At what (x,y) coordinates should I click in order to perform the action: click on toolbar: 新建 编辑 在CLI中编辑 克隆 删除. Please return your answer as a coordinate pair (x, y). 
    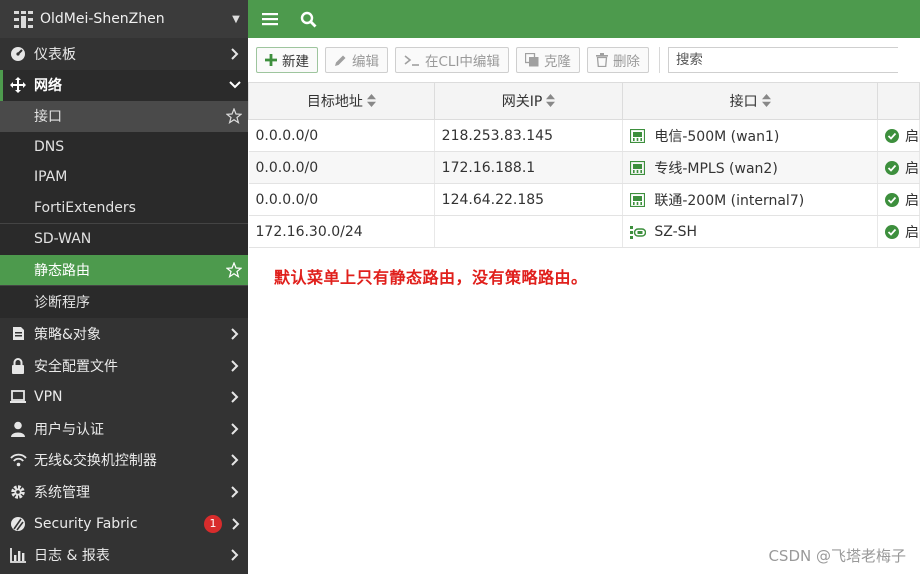
    Looking at the image, I should click on (584, 60).